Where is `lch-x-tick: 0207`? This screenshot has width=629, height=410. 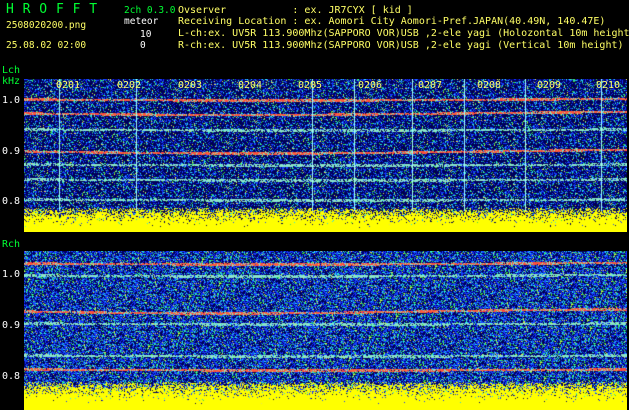 lch-x-tick: 0207 is located at coordinates (430, 85).